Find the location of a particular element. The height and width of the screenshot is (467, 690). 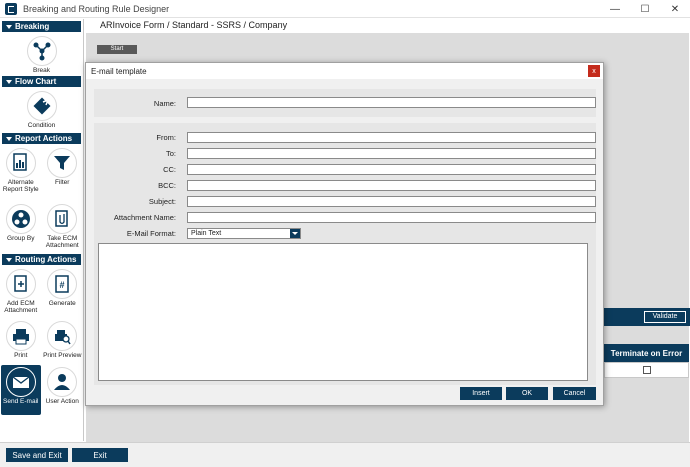

table-row is located at coordinates (646, 370).